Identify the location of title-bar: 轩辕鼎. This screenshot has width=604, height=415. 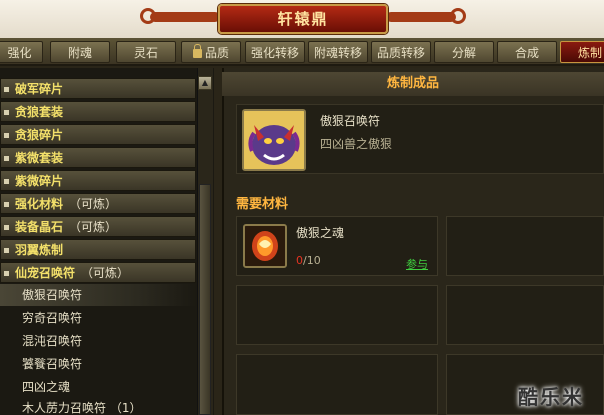
(302, 19).